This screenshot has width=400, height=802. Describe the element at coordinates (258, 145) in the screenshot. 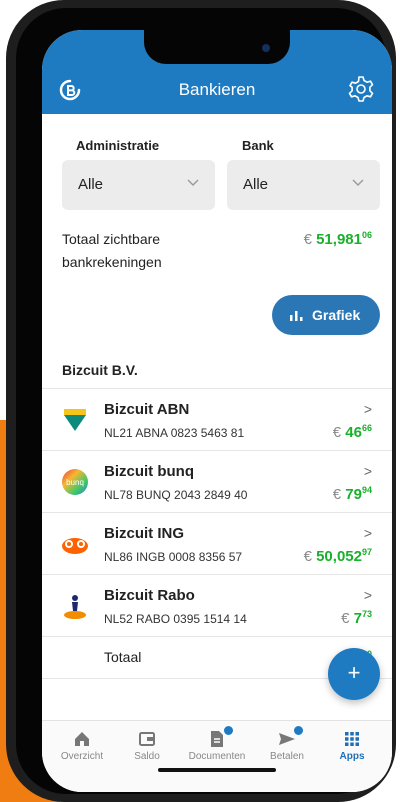

I see `bank-label: Bank` at that location.